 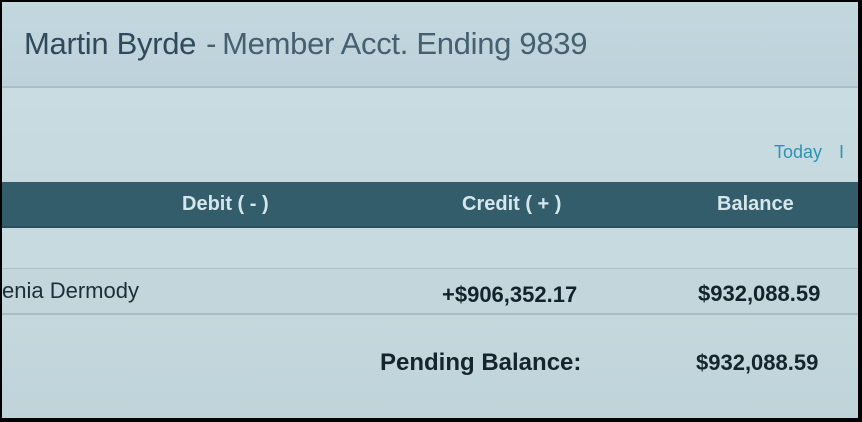 What do you see at coordinates (405, 43) in the screenshot?
I see `account-label: Member Acct. Ending 9839` at bounding box center [405, 43].